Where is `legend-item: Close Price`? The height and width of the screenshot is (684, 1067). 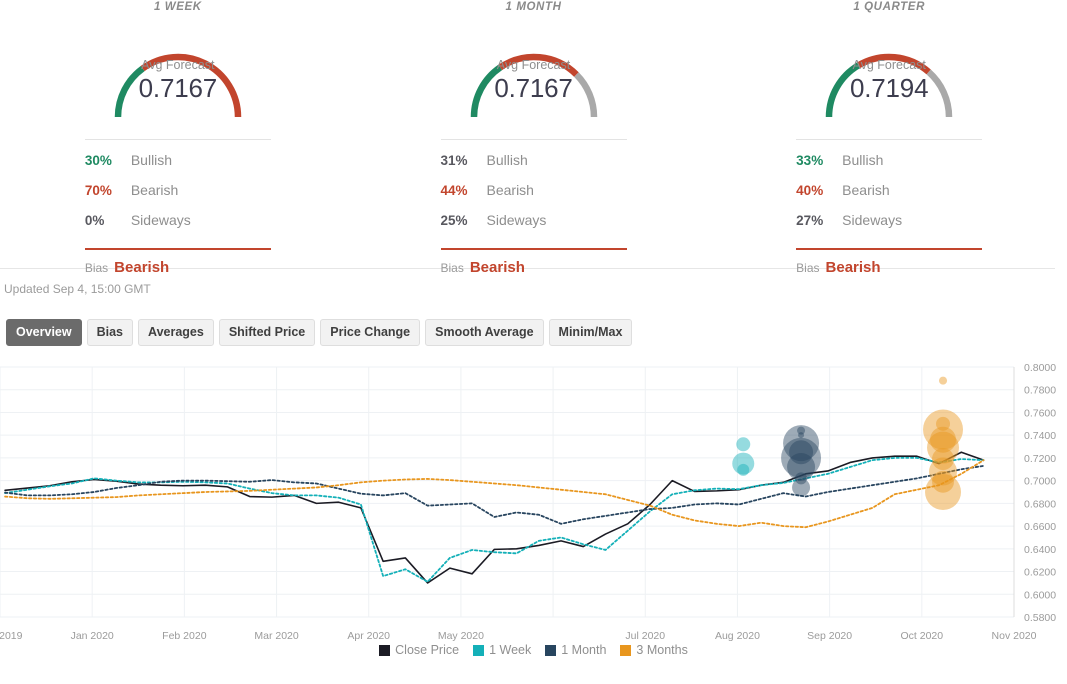 legend-item: Close Price is located at coordinates (419, 650).